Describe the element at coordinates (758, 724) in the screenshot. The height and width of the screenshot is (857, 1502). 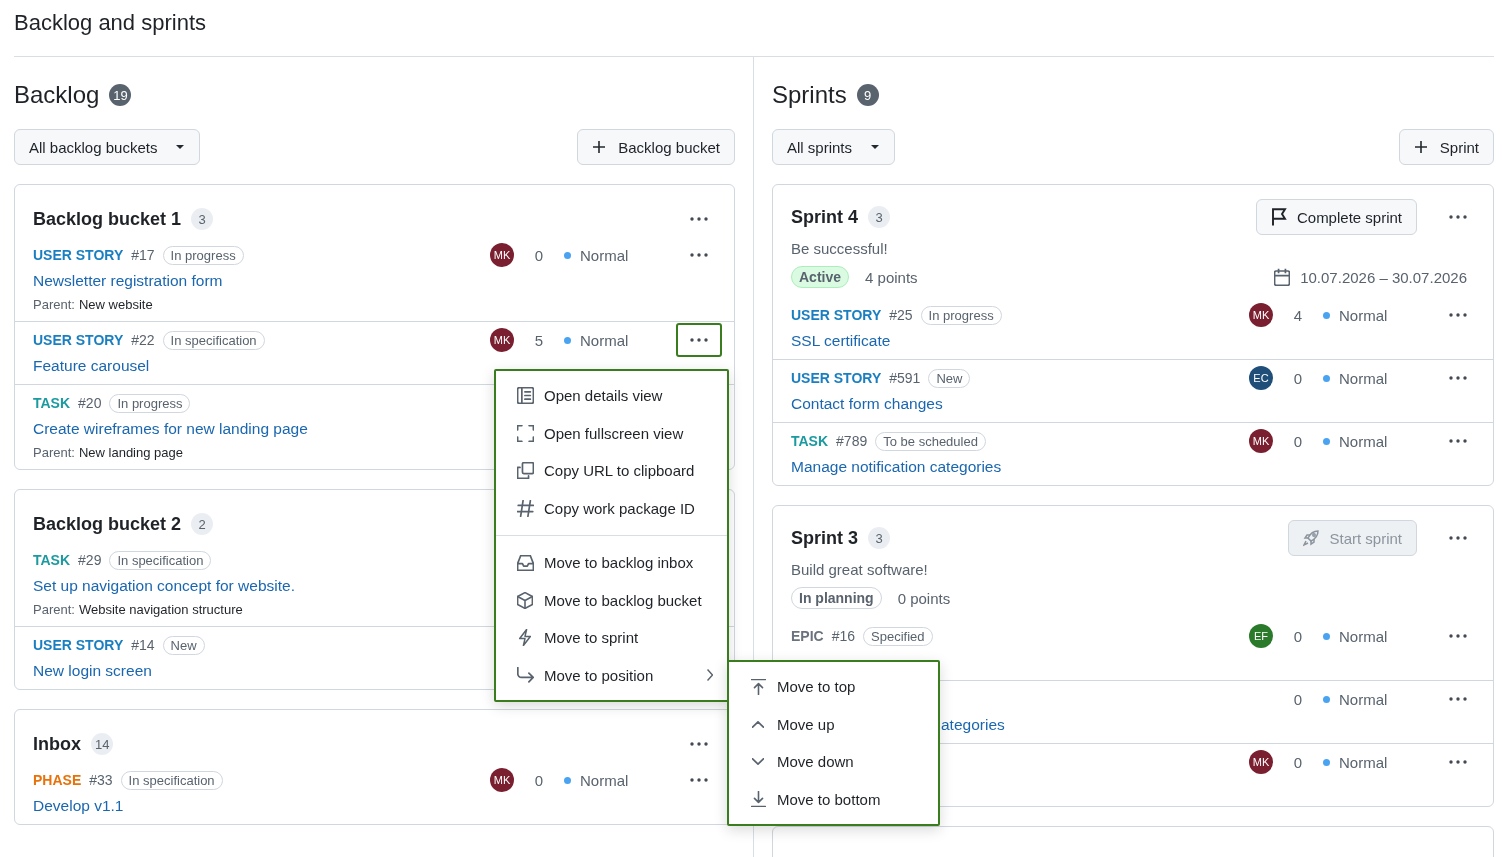
I see `chevron-up-icon` at that location.